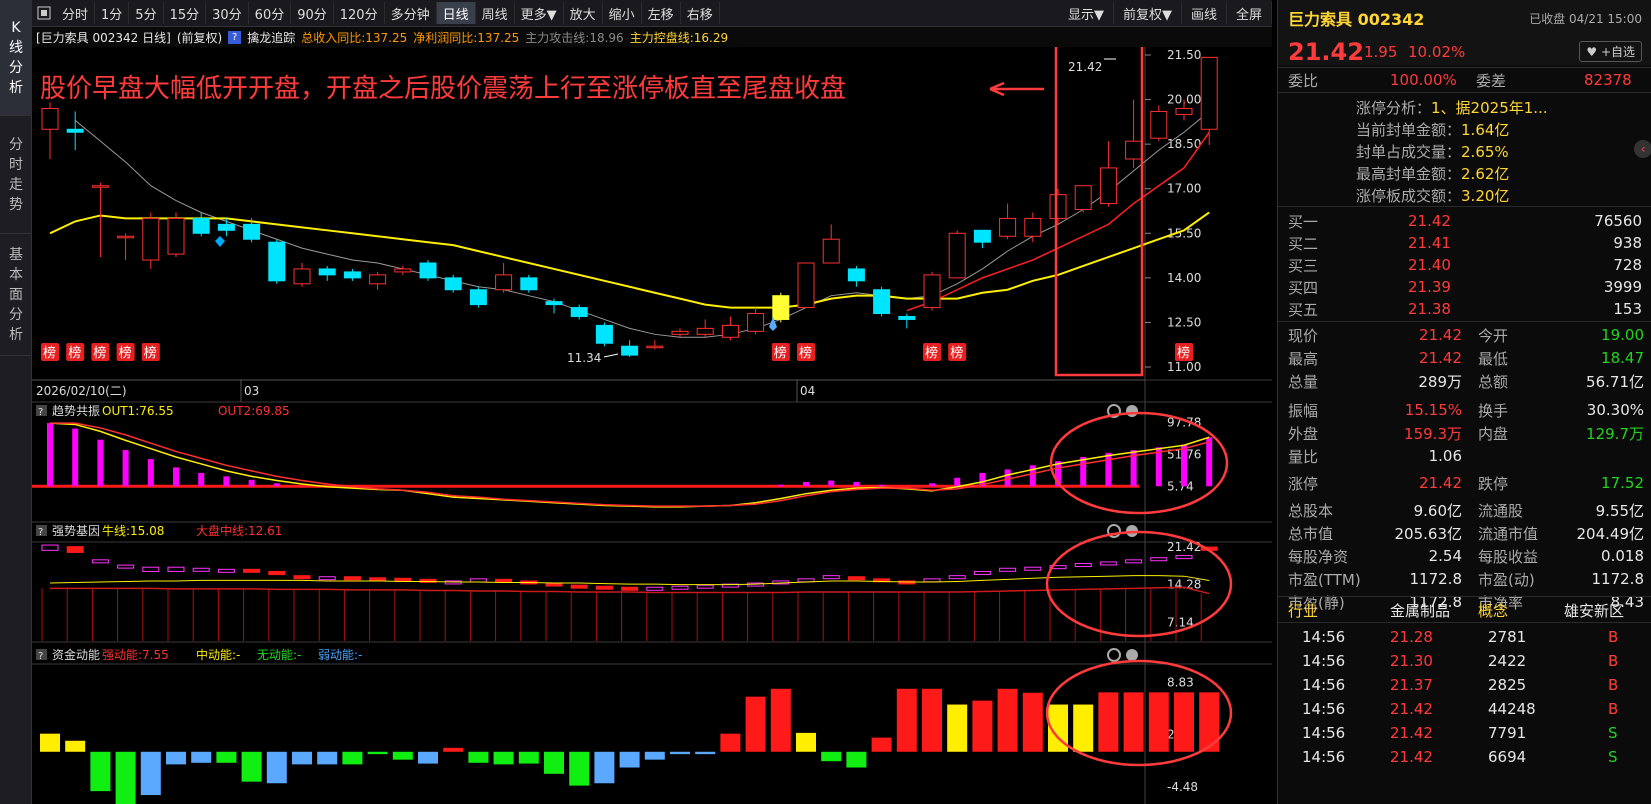 Image resolution: width=1651 pixels, height=804 pixels. I want to click on period-button: 日线, so click(456, 13).